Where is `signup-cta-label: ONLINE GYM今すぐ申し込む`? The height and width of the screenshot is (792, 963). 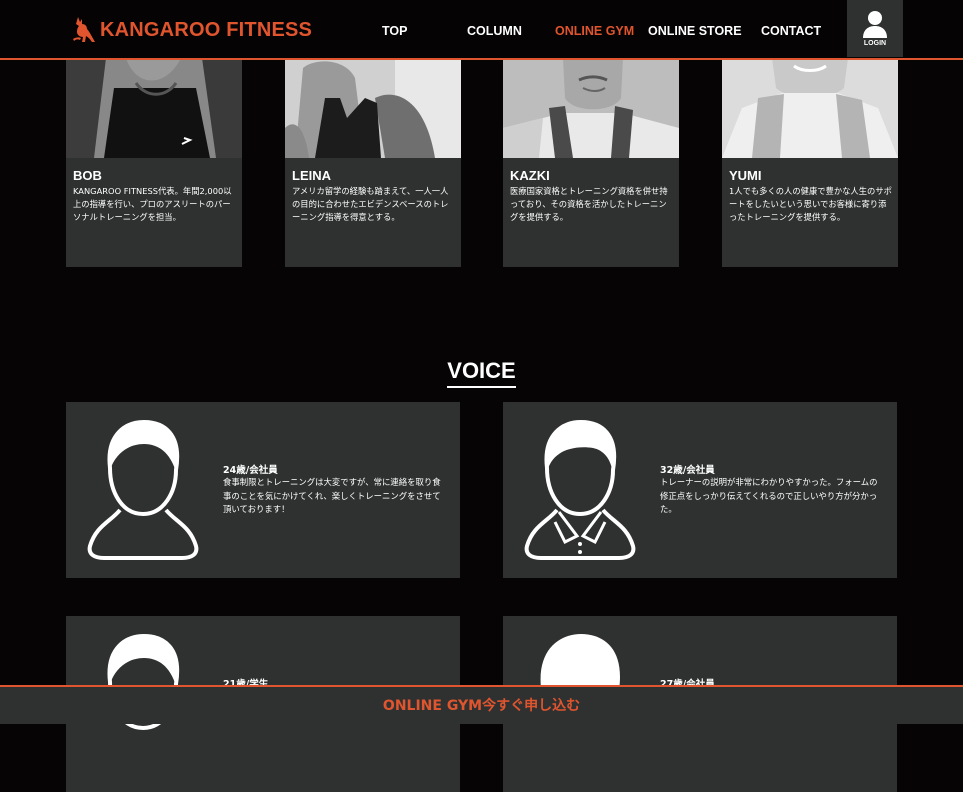 signup-cta-label: ONLINE GYM今すぐ申し込む is located at coordinates (481, 705).